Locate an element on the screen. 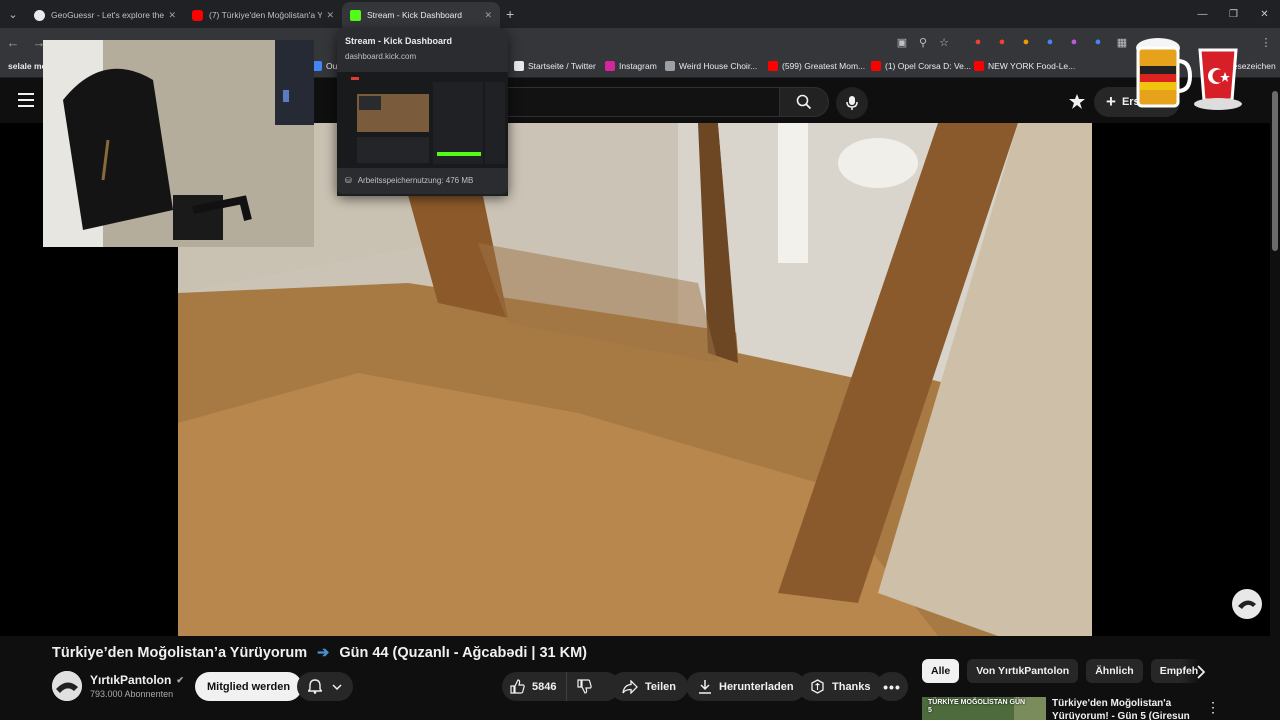 The height and width of the screenshot is (720, 1280). share-button: Teilen is located at coordinates (649, 686).